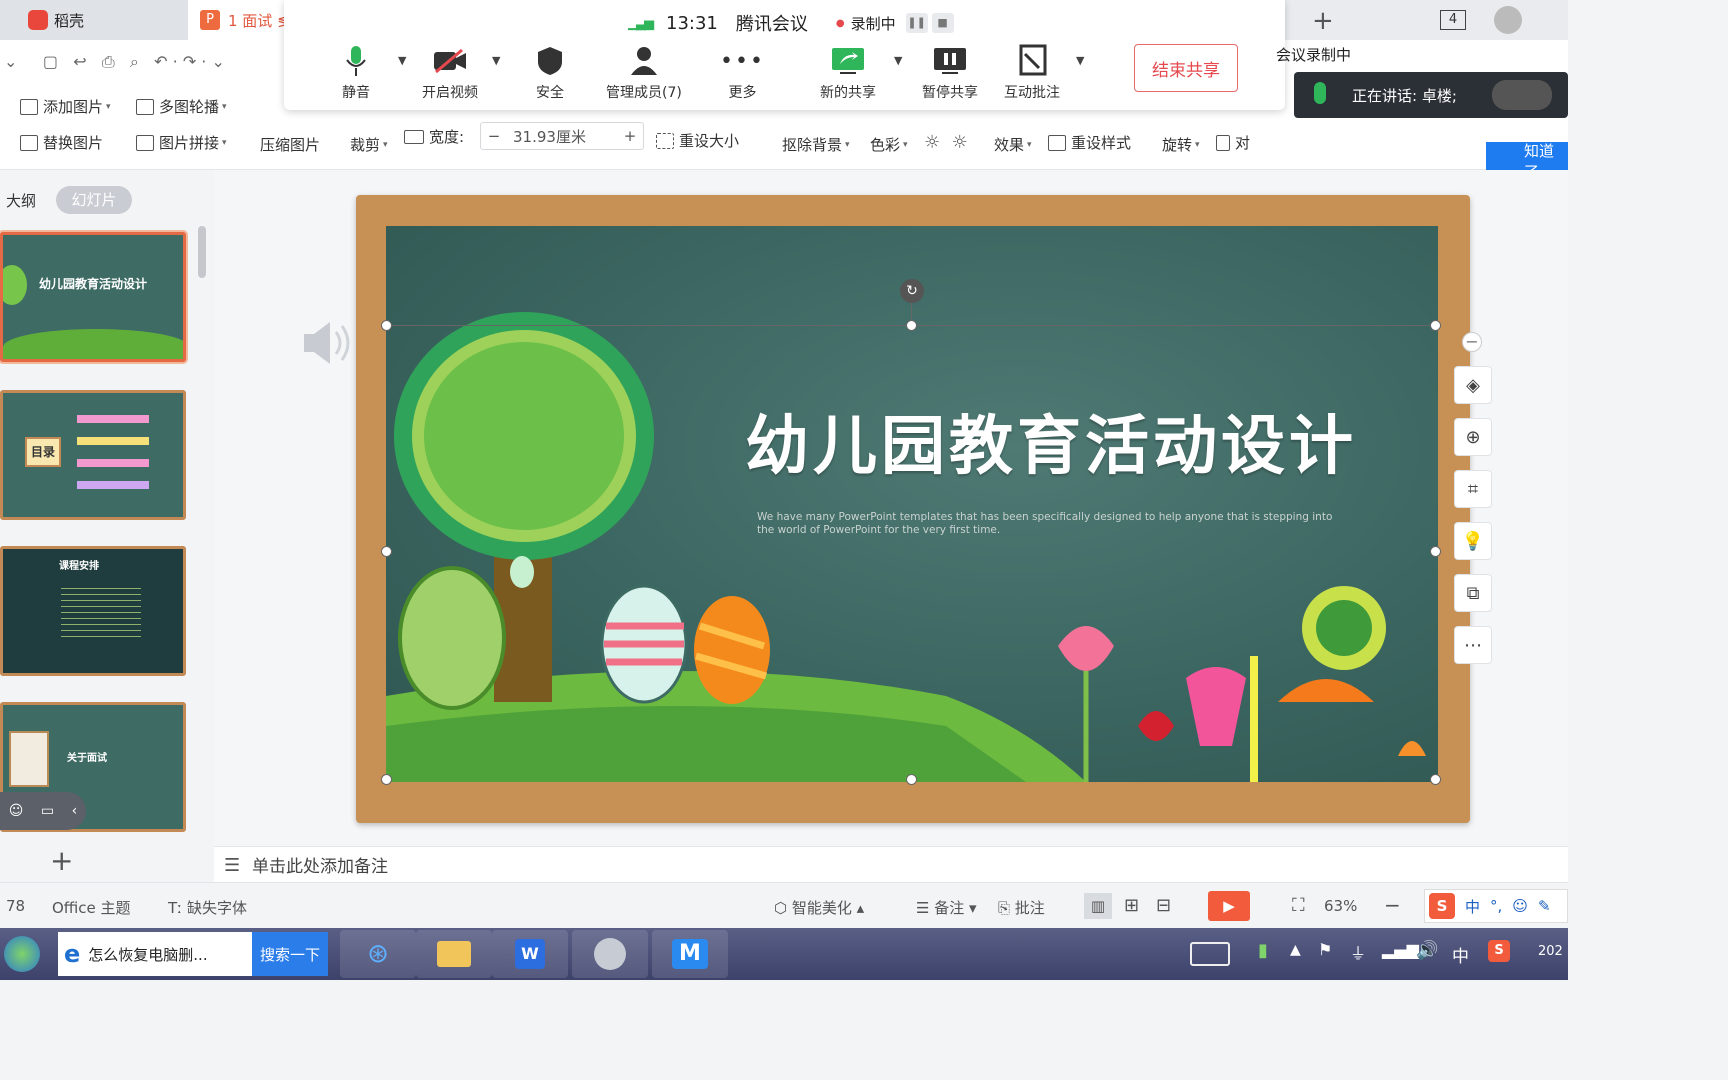 Image resolution: width=1728 pixels, height=1080 pixels. I want to click on signal-bars-icon: ▂▄▆, so click(1400, 949).